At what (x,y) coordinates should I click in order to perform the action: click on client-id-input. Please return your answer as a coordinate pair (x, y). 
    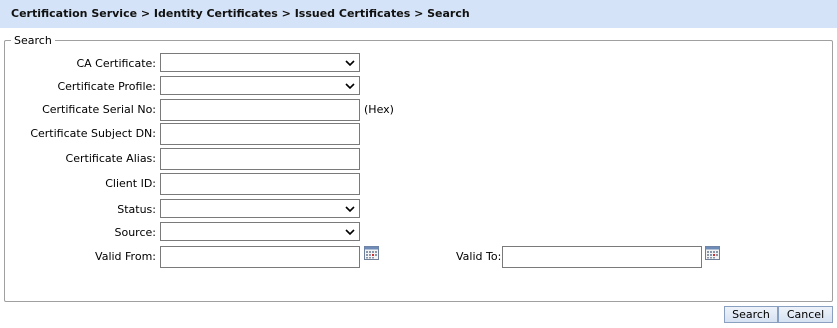
    Looking at the image, I should click on (260, 184).